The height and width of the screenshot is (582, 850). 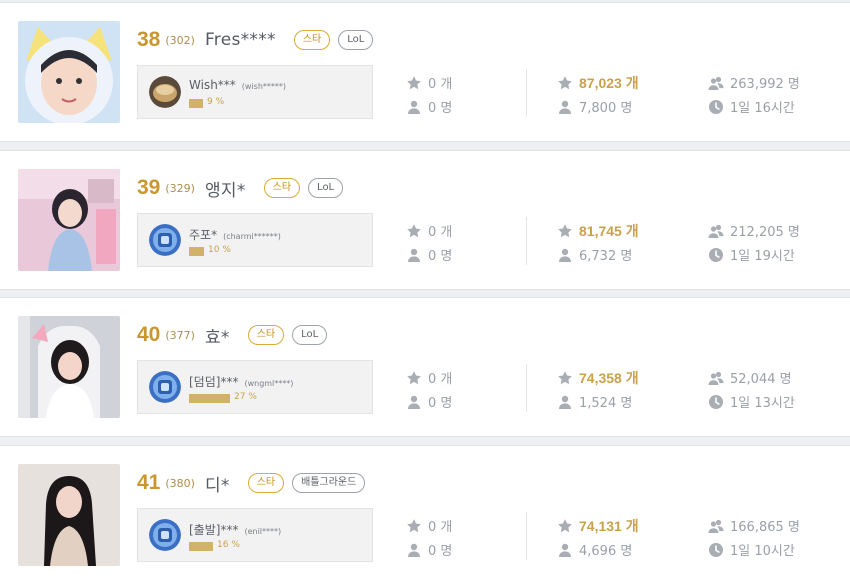 What do you see at coordinates (212, 85) in the screenshot?
I see `fan-name: Wish***` at bounding box center [212, 85].